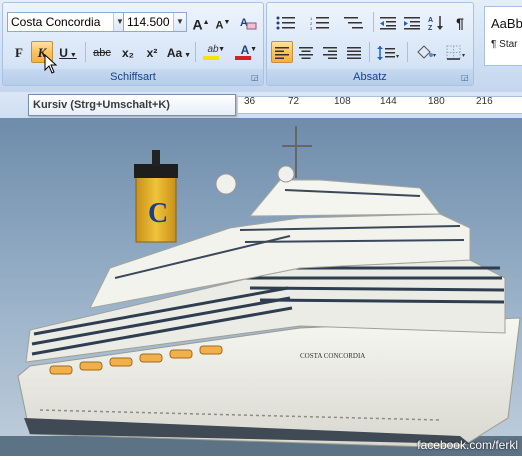 This screenshot has height=460, width=522. Describe the element at coordinates (294, 101) in the screenshot. I see `ruler-tick: 72` at that location.